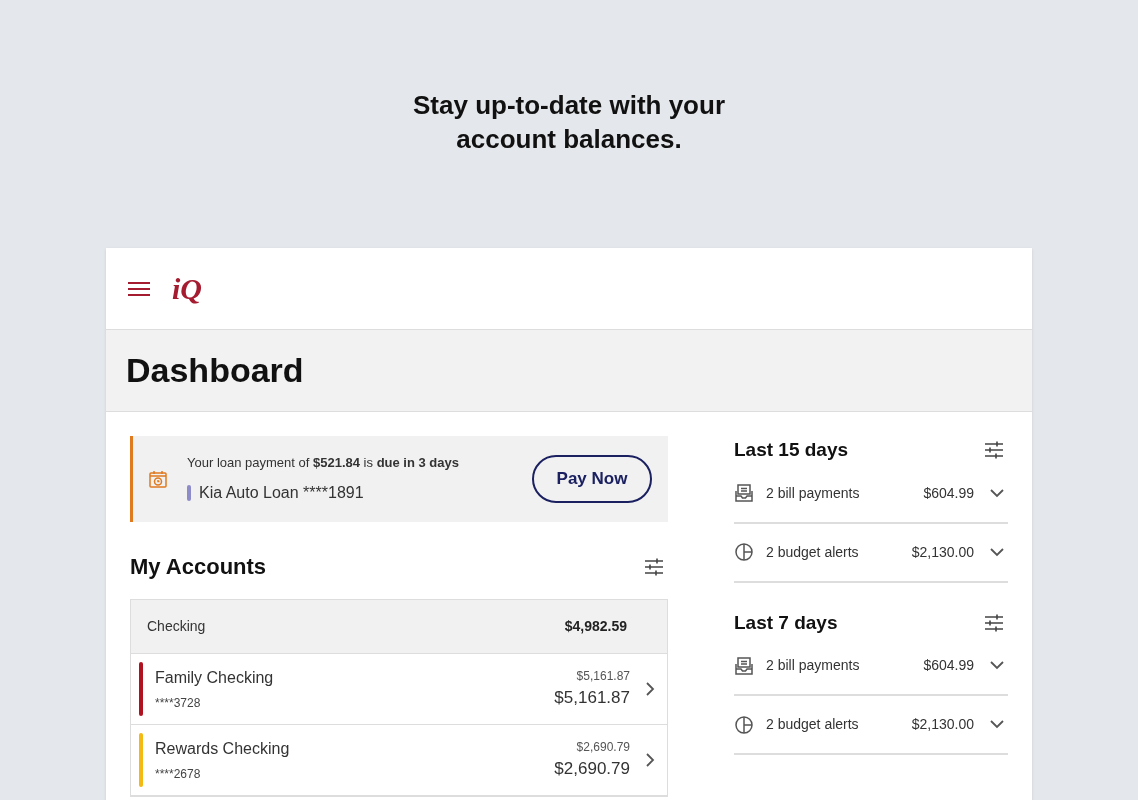 The image size is (1138, 800). What do you see at coordinates (399, 689) in the screenshot?
I see `account-row: Family Checking ****3728 $5,161.87 $5,161.87` at bounding box center [399, 689].